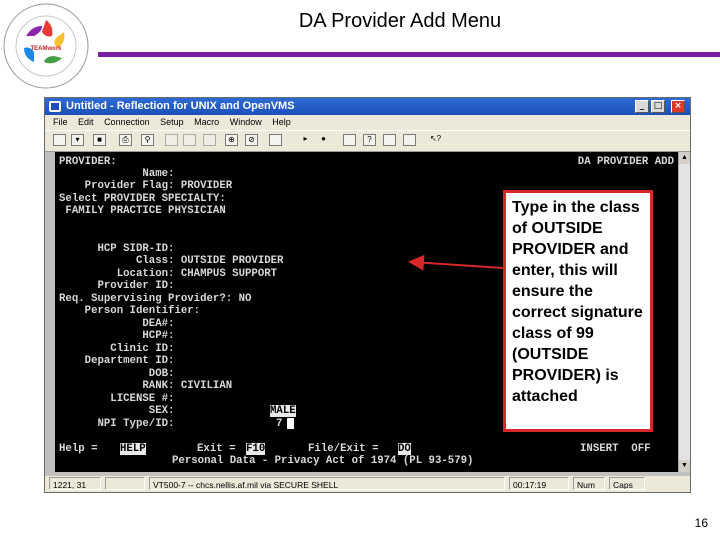 The width and height of the screenshot is (720, 540). Describe the element at coordinates (125, 483) in the screenshot. I see `status-icons` at that location.